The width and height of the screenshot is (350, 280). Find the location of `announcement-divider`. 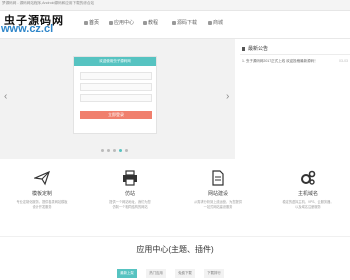

announcement-divider is located at coordinates (295, 54).